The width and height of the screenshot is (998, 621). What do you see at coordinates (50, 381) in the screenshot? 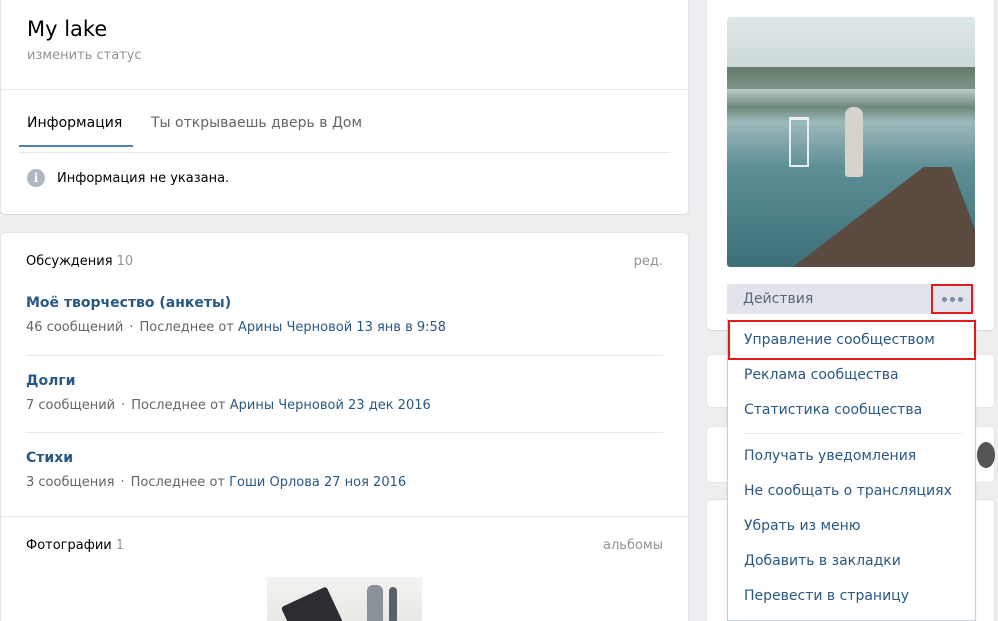
I see `topic-title: Долги` at bounding box center [50, 381].